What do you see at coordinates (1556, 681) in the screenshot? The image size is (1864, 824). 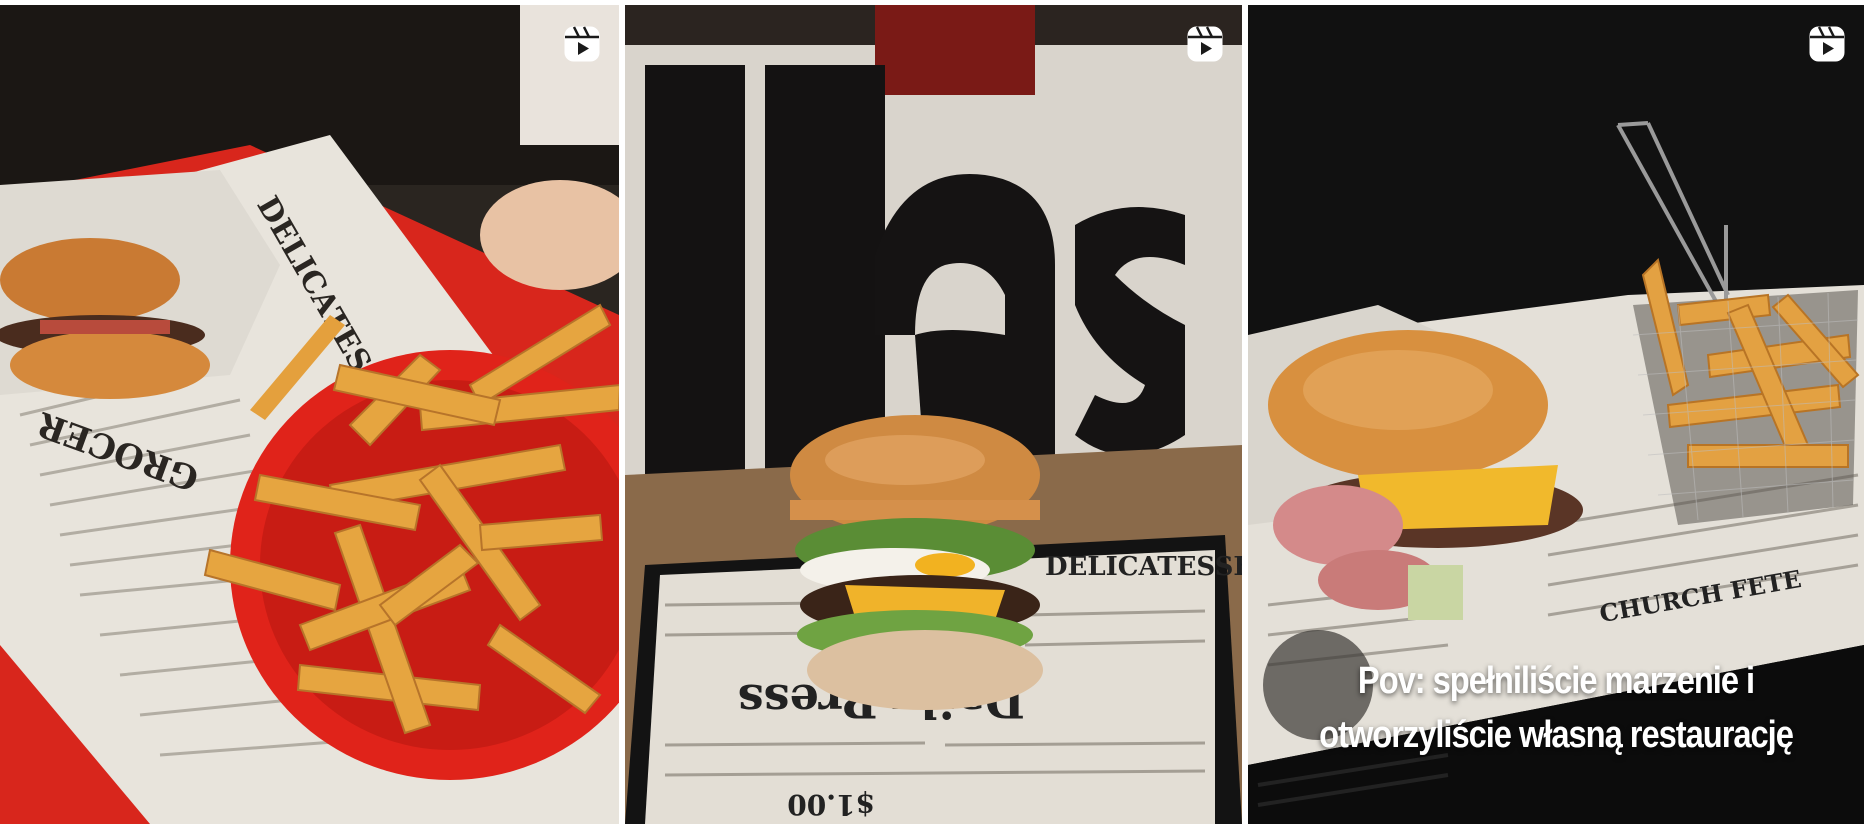 I see `caption-line-1: Pov: spełniliście marzenie i` at bounding box center [1556, 681].